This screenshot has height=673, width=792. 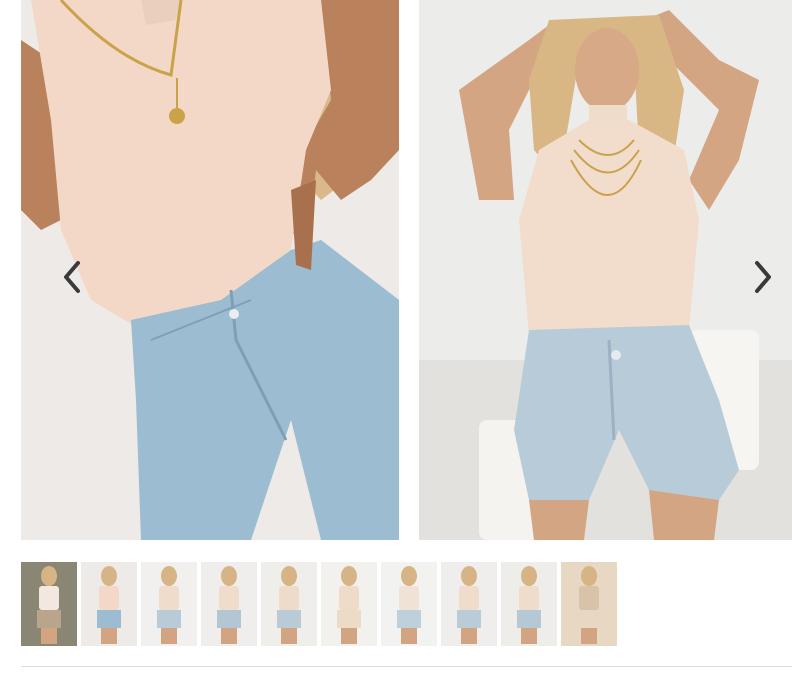 I want to click on chevron-right-icon, so click(x=763, y=277).